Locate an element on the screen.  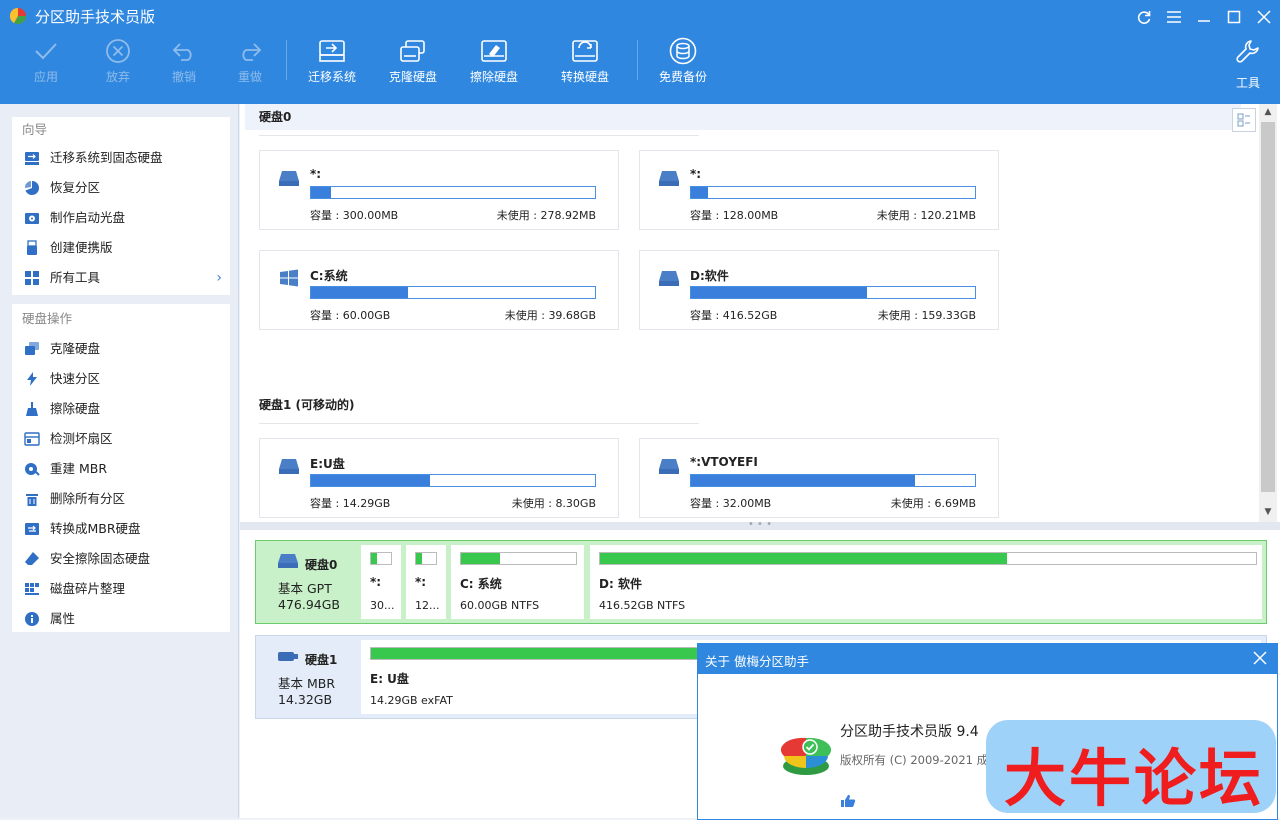
free-space-text: 未使用 : 8.30GB is located at coordinates (553, 503).